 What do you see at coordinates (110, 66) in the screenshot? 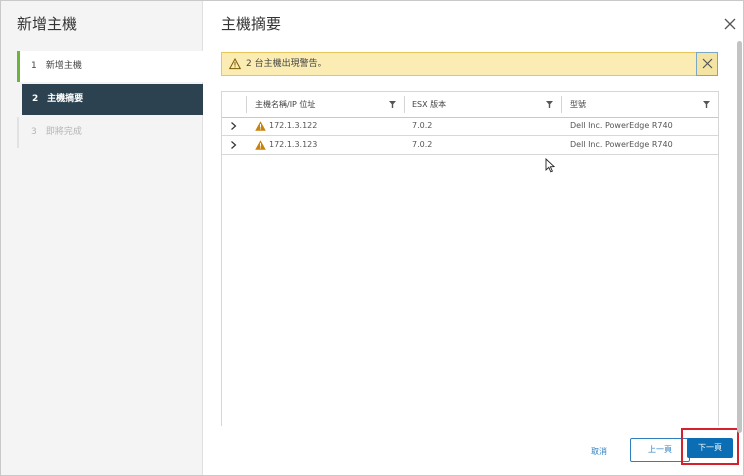
I see `step-add-host: 1 新增主機` at bounding box center [110, 66].